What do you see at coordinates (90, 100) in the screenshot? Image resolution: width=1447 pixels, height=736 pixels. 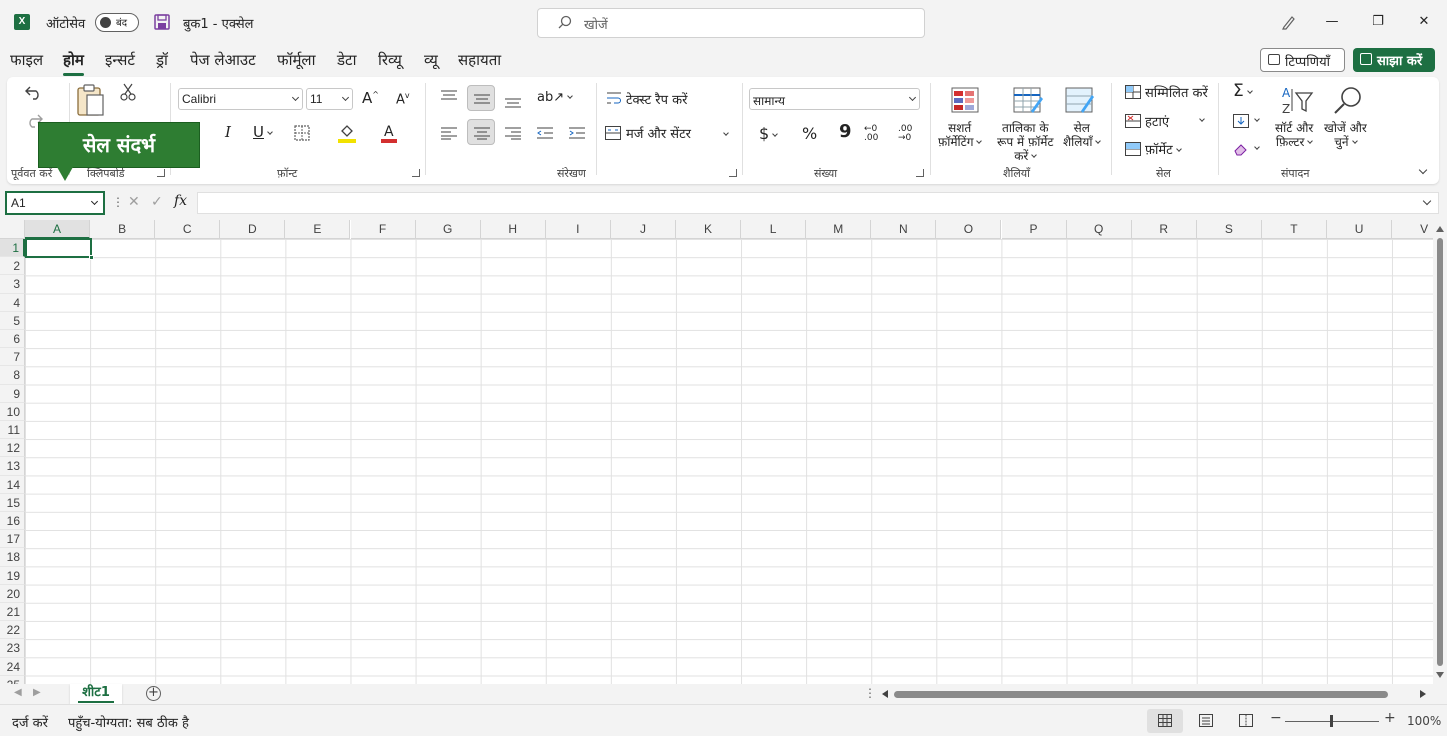 I see `paste-icon` at bounding box center [90, 100].